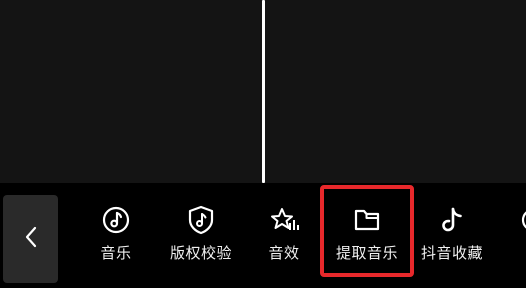 The image size is (526, 288). I want to click on tool-label: 提取音乐, so click(367, 253).